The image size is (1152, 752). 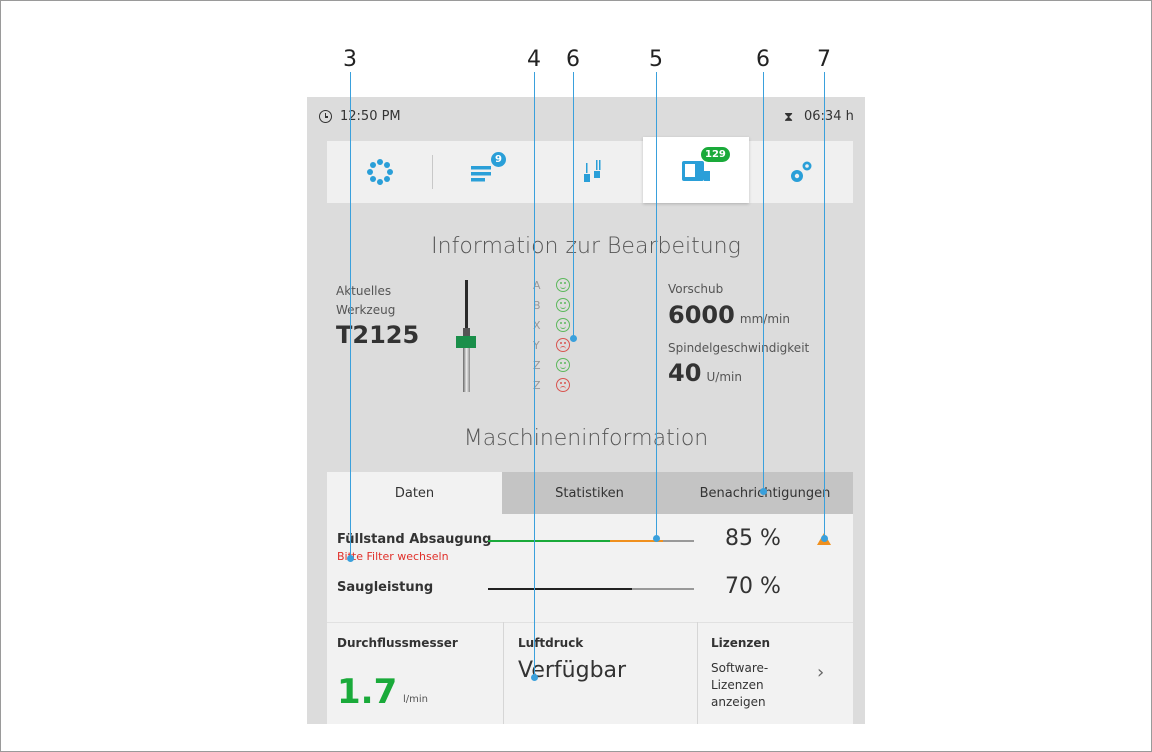 I want to click on suction-bar-fill, so click(x=560, y=589).